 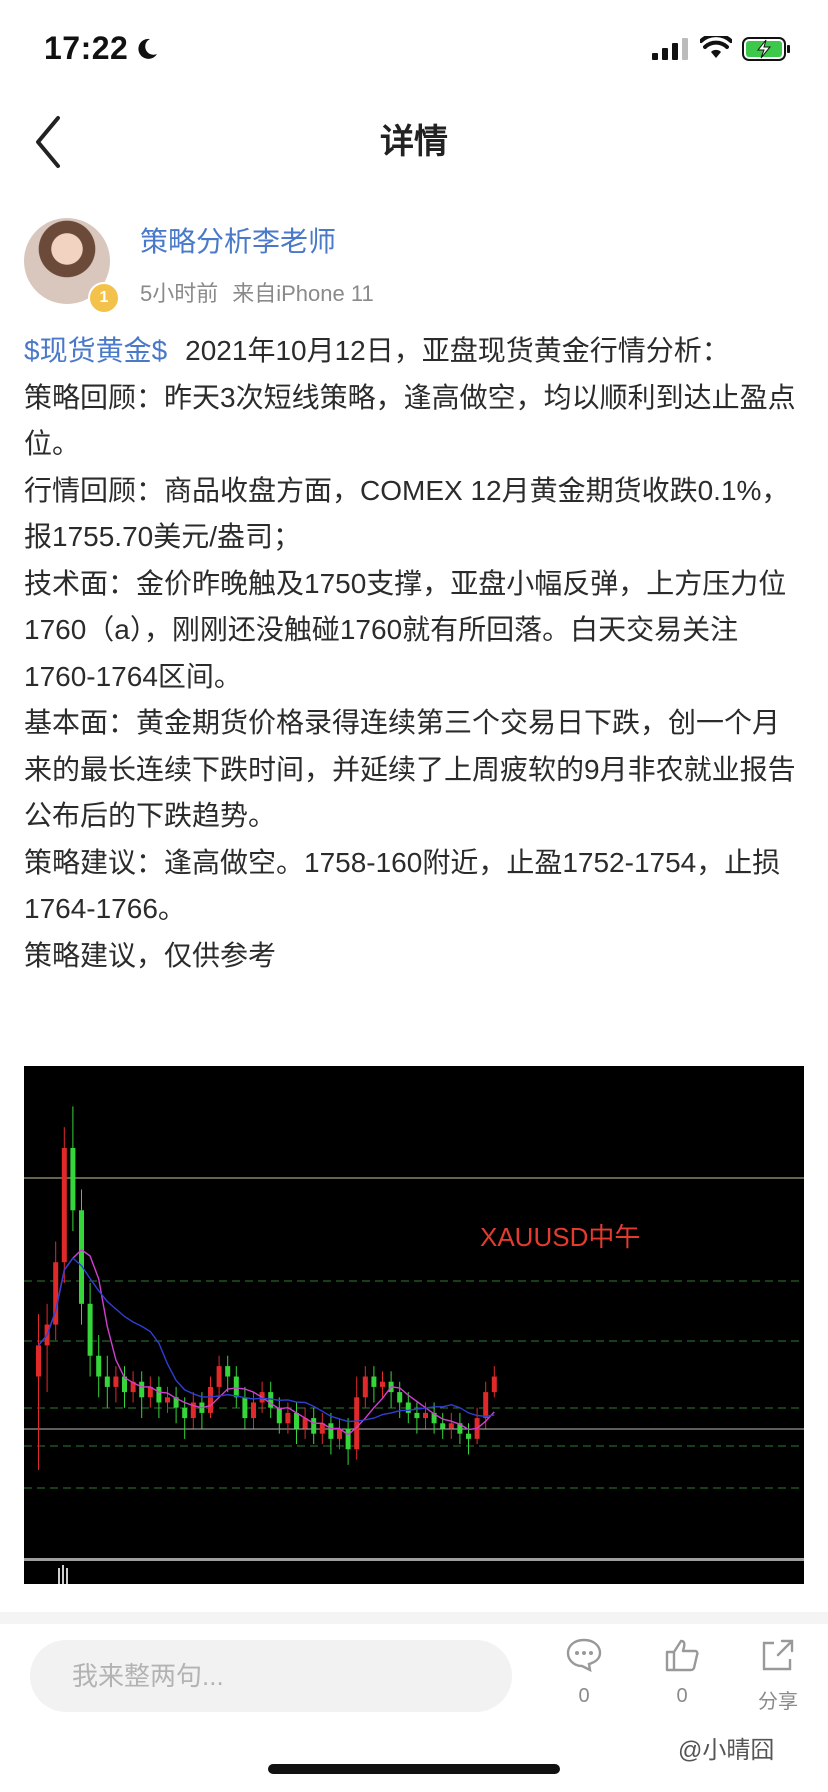 I want to click on moon-icon, so click(x=147, y=48).